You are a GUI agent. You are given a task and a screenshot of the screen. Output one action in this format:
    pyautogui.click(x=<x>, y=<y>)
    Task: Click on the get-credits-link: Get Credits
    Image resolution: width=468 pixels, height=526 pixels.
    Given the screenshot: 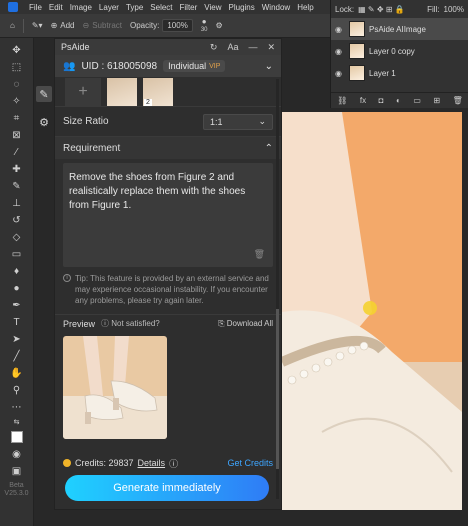 What is the action you would take?
    pyautogui.click(x=250, y=463)
    